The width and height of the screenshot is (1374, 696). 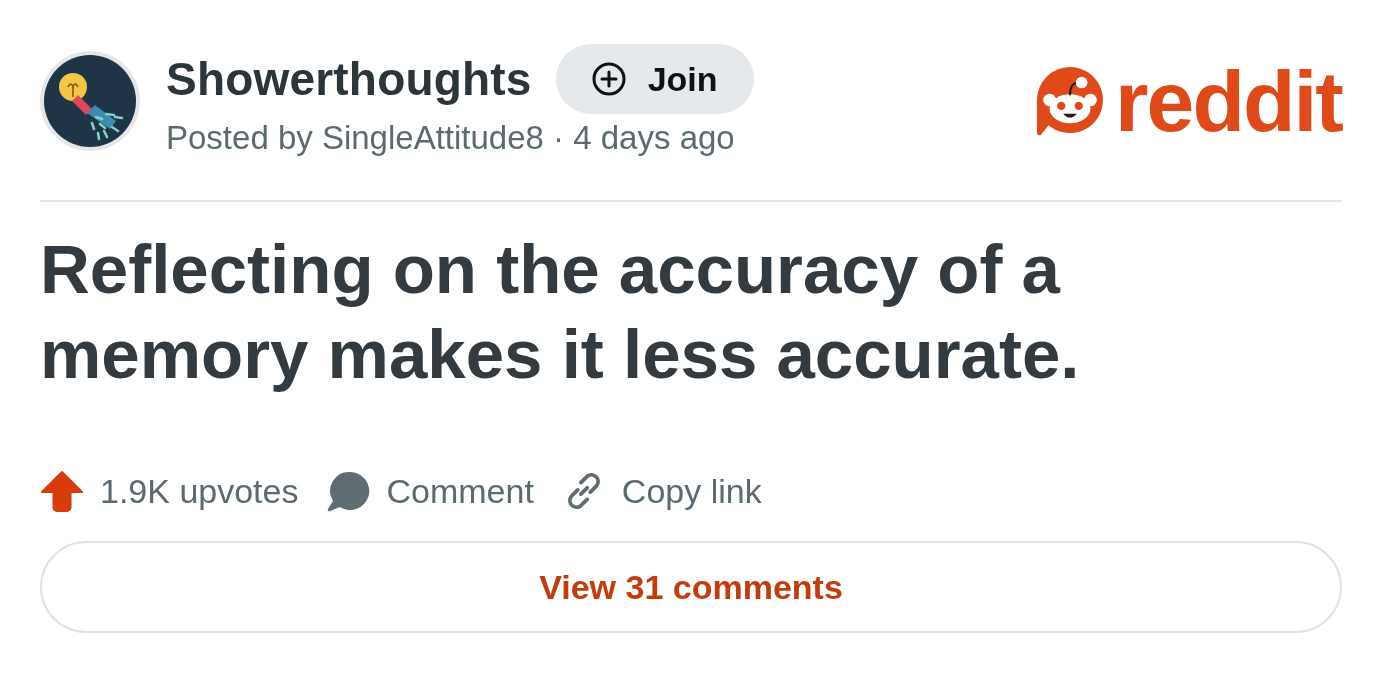 What do you see at coordinates (654, 79) in the screenshot?
I see `join-button: Join` at bounding box center [654, 79].